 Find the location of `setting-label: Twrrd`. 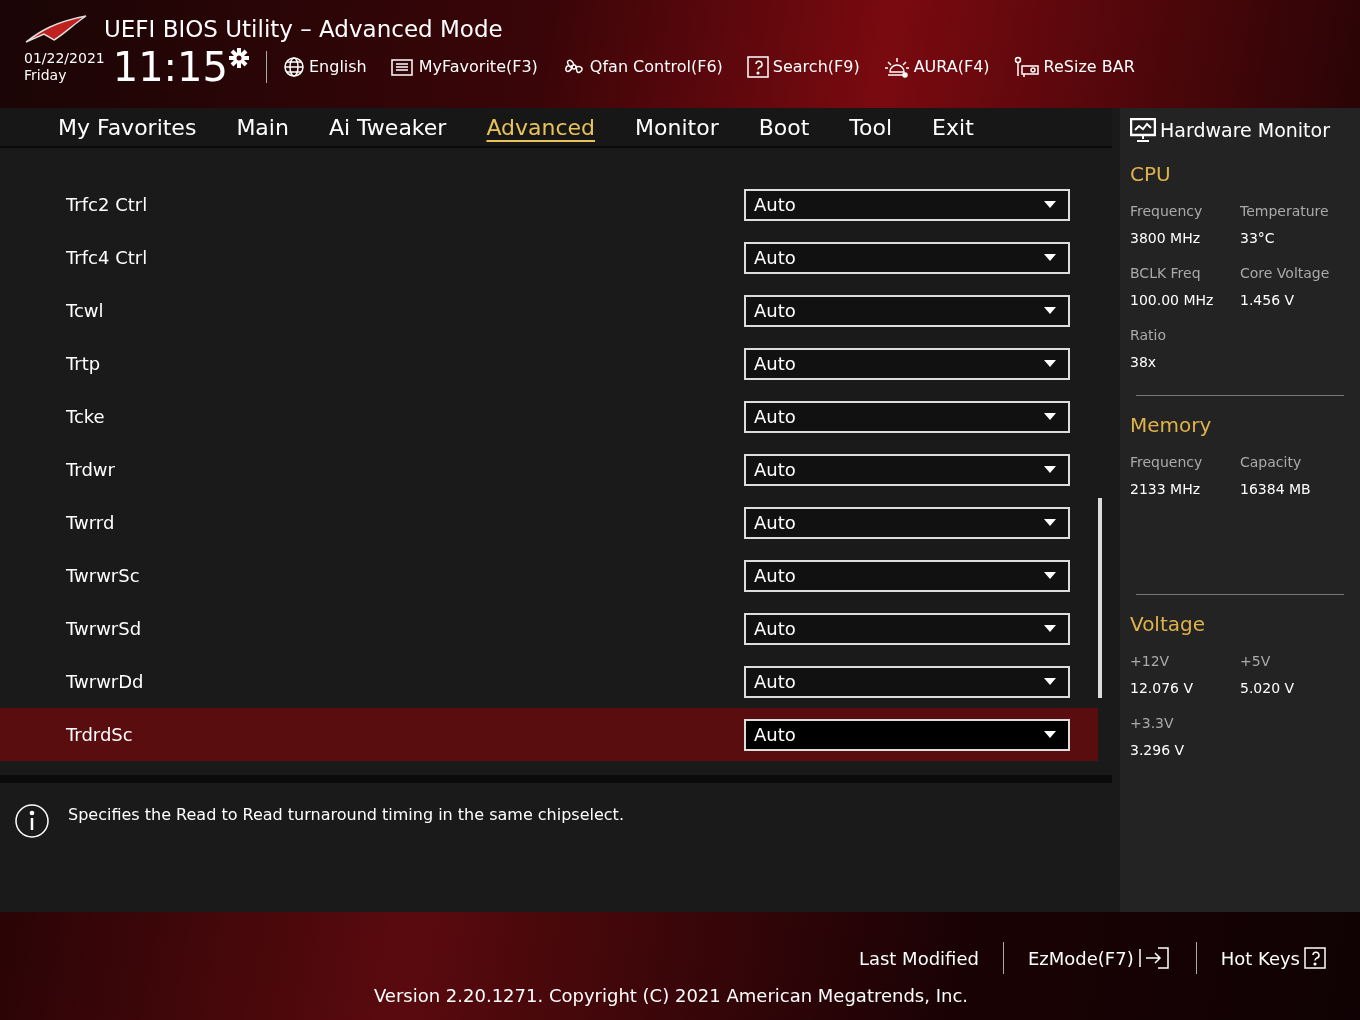

setting-label: Twrrd is located at coordinates (90, 523).